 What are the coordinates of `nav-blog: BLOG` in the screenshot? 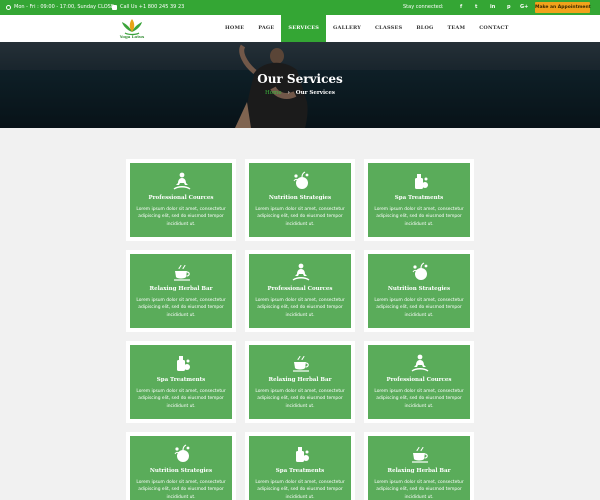 It's located at (424, 28).